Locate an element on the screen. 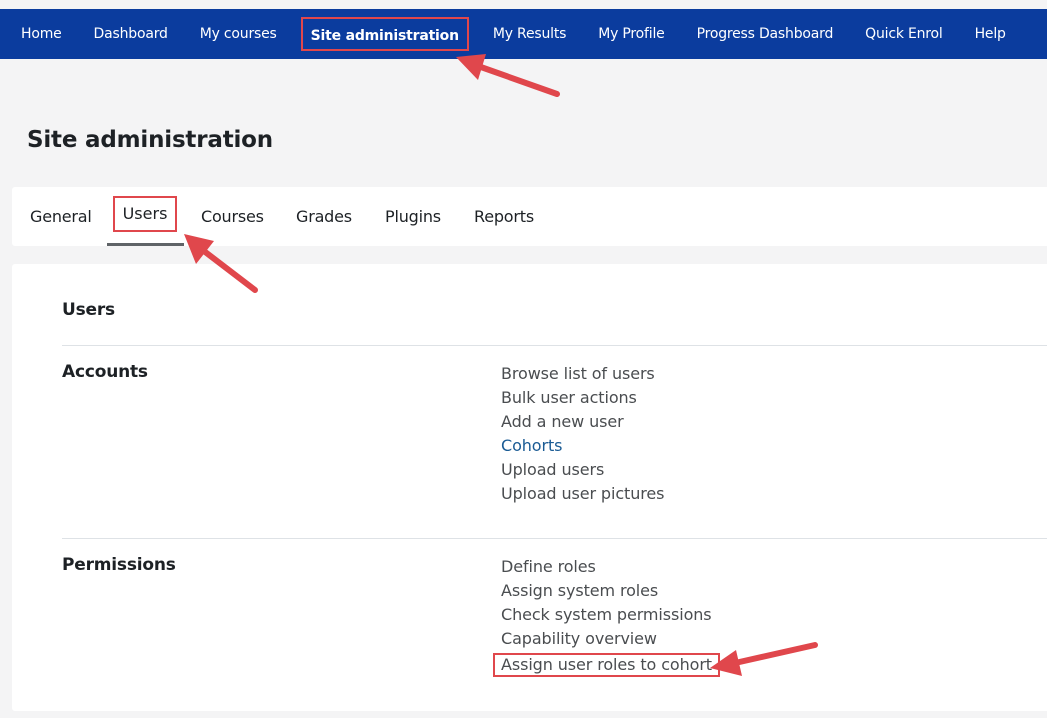 Image resolution: width=1047 pixels, height=718 pixels. link-capability-overview: Capability overview is located at coordinates (610, 639).